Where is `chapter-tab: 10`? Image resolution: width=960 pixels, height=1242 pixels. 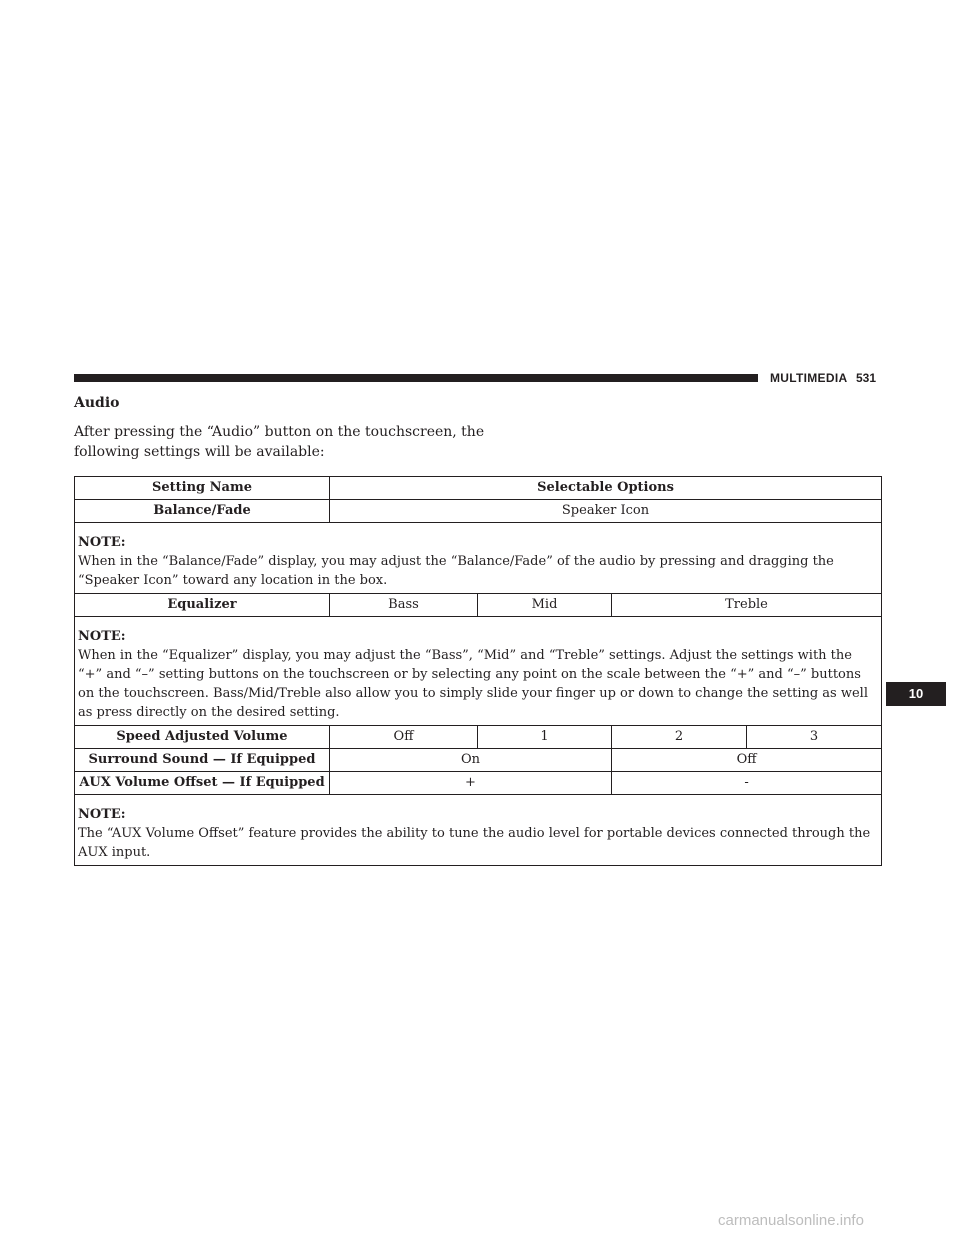 chapter-tab: 10 is located at coordinates (916, 694).